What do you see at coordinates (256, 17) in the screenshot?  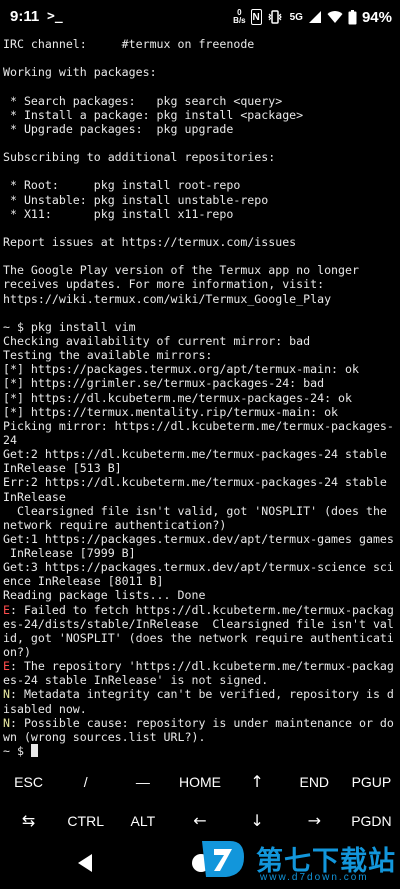 I see `nfc-label: N` at bounding box center [256, 17].